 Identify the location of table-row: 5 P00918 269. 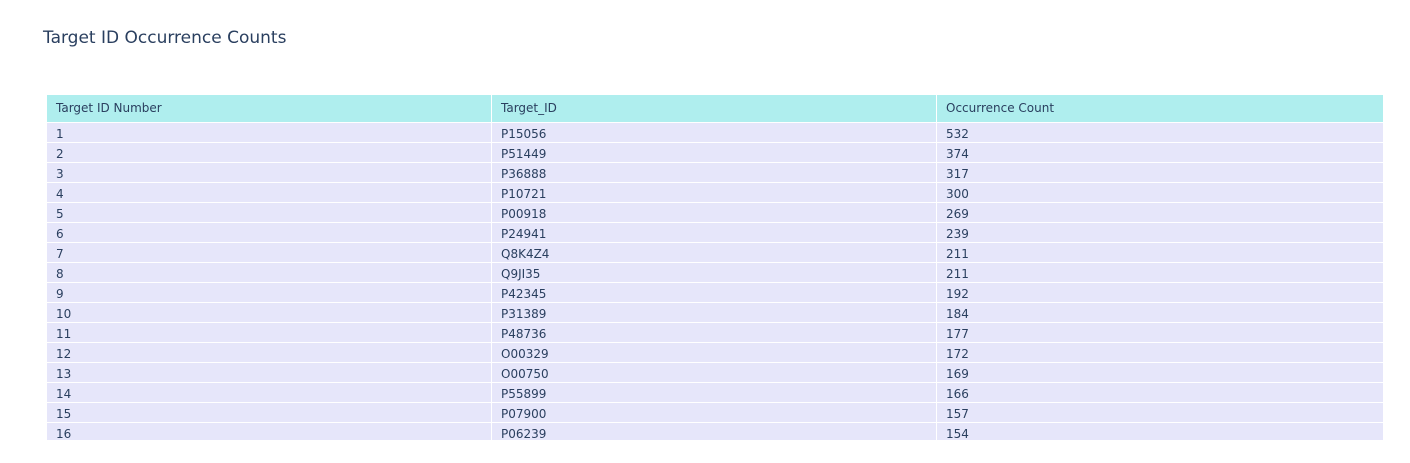
(715, 213).